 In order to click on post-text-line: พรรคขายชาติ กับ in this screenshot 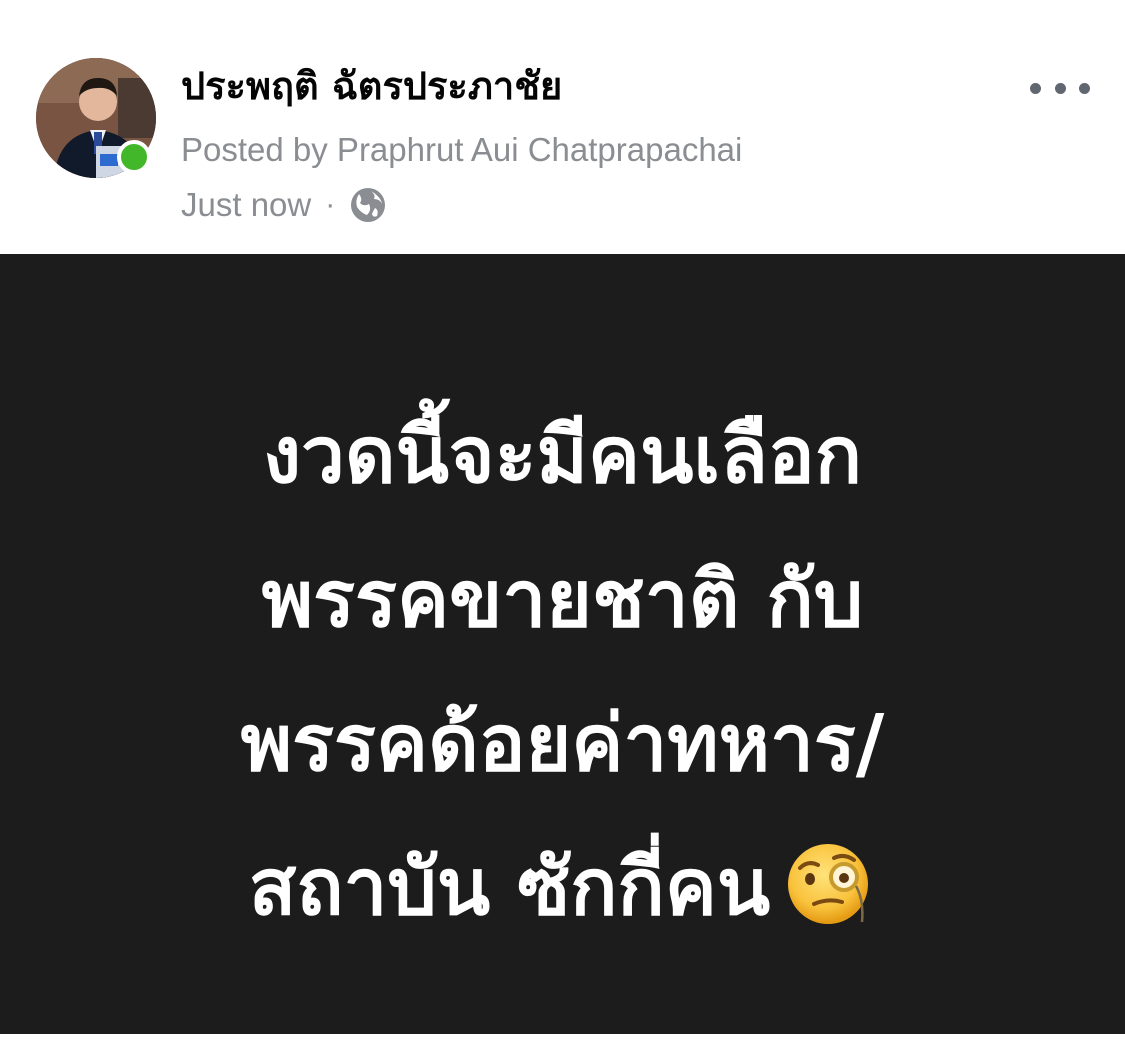, I will do `click(562, 600)`.